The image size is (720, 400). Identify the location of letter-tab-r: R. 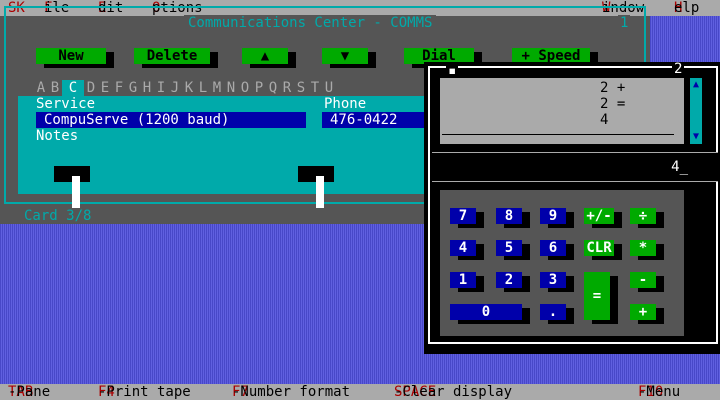
(287, 88).